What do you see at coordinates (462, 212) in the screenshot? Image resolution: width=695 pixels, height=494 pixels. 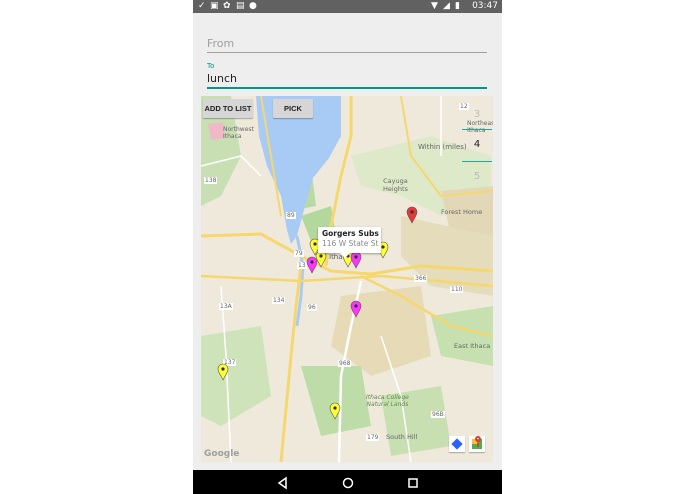 I see `label-forest-home: Forest Home` at bounding box center [462, 212].